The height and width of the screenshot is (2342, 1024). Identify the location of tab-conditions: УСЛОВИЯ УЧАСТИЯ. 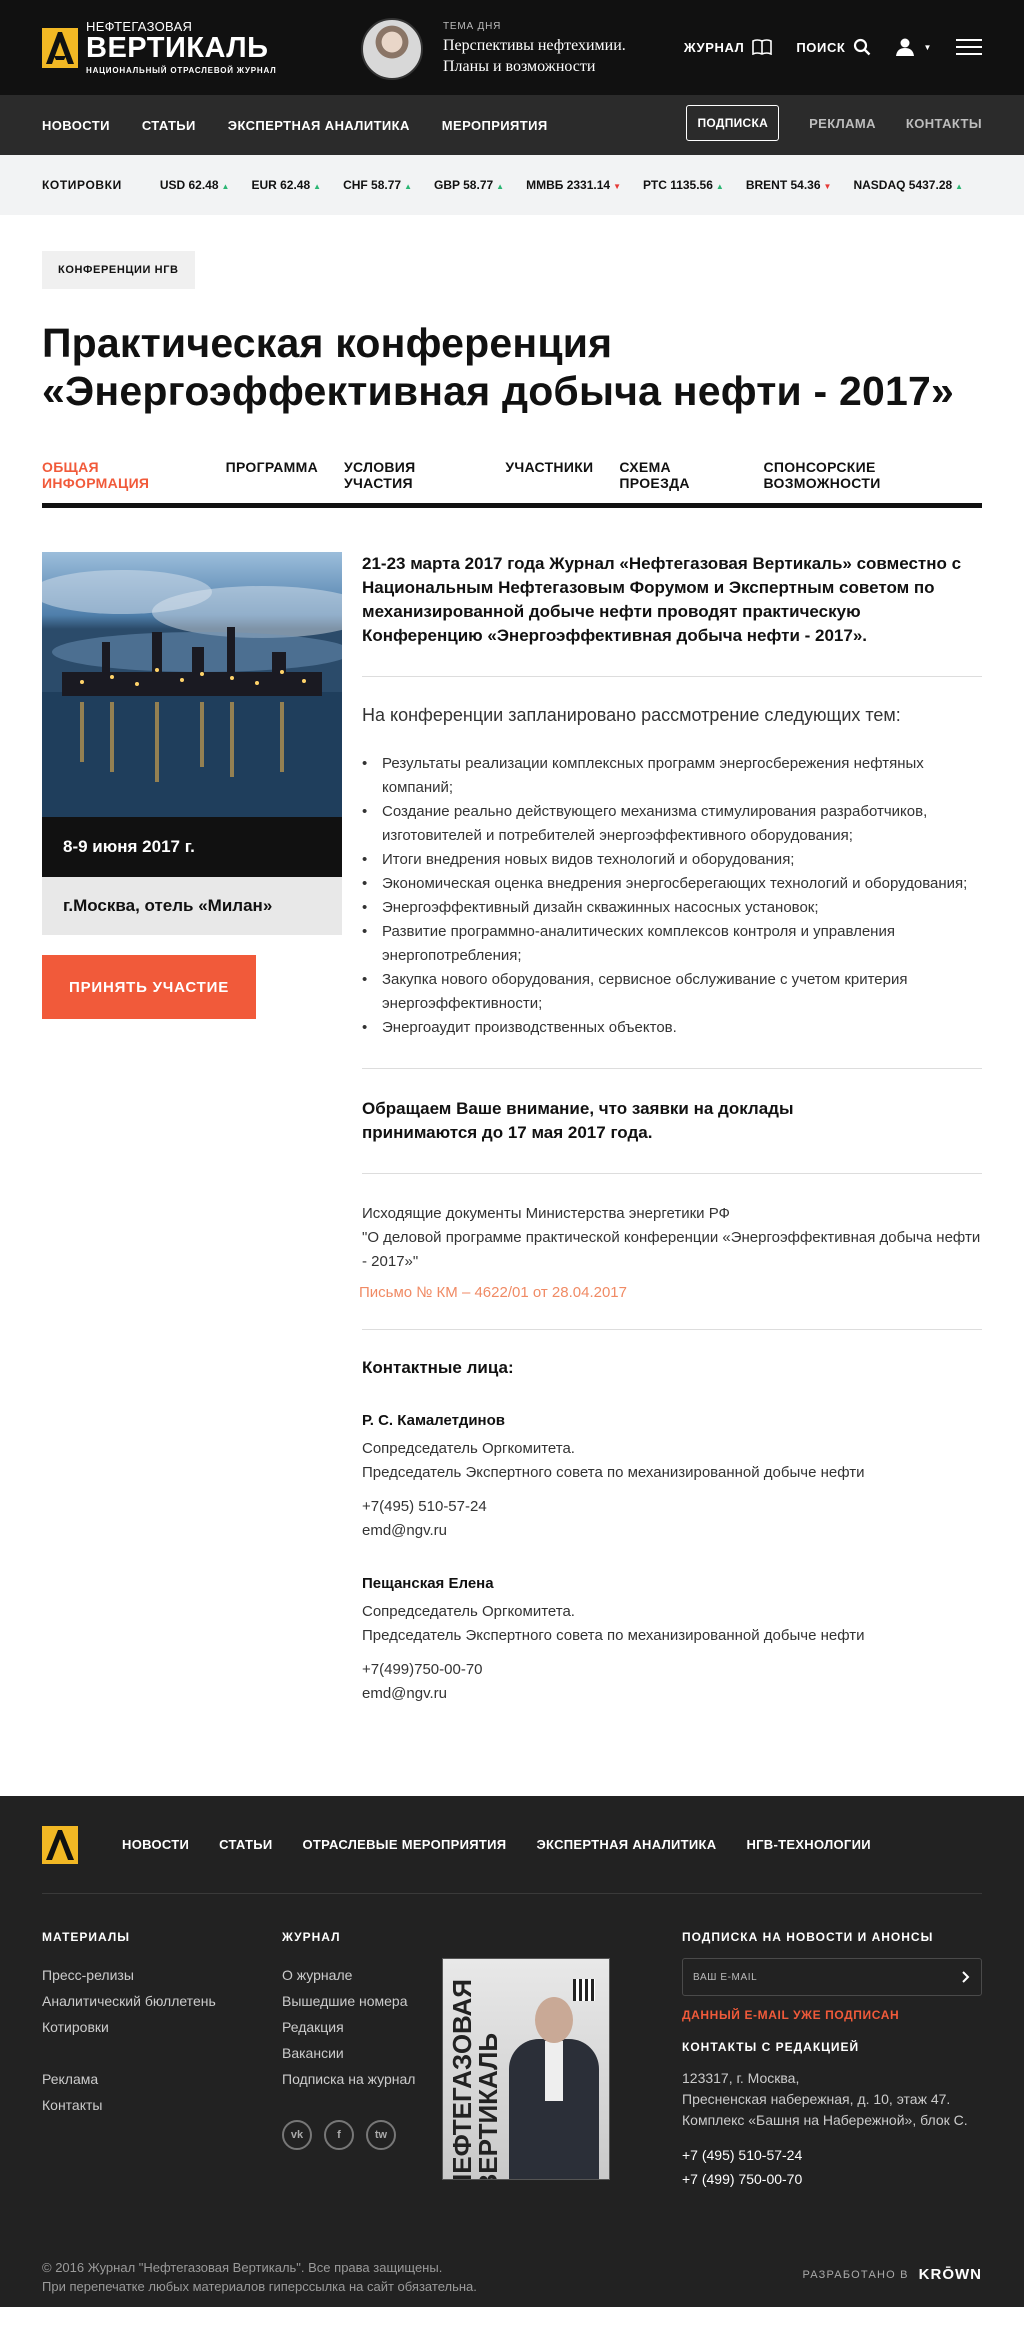
(411, 475).